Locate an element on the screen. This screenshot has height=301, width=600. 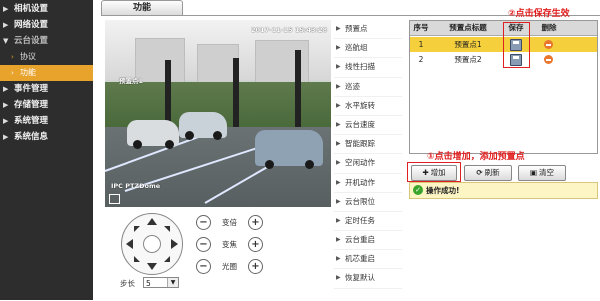
add-button: ✚ 增加 is located at coordinates (434, 173).